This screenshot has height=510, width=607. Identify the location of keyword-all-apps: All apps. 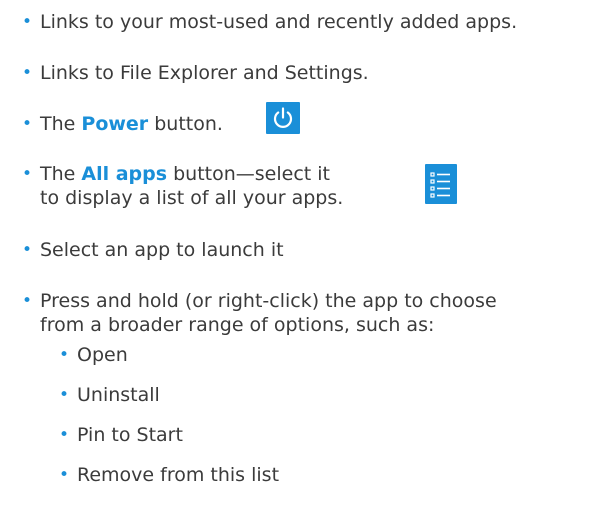
(124, 174).